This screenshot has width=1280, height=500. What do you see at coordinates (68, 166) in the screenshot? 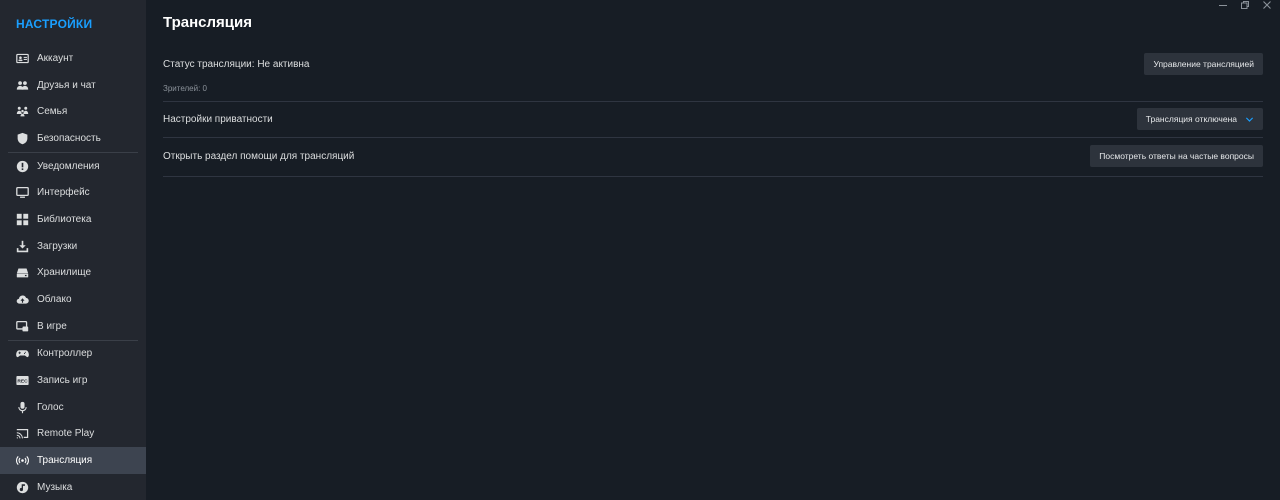
I see `sidebar-item-label: Уведомления` at bounding box center [68, 166].